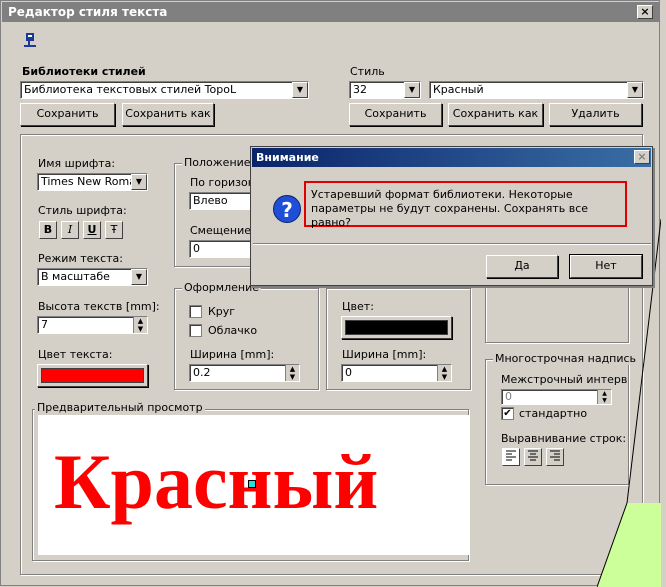  Describe the element at coordinates (458, 89) in the screenshot. I see `style-name-value: Красный` at that location.